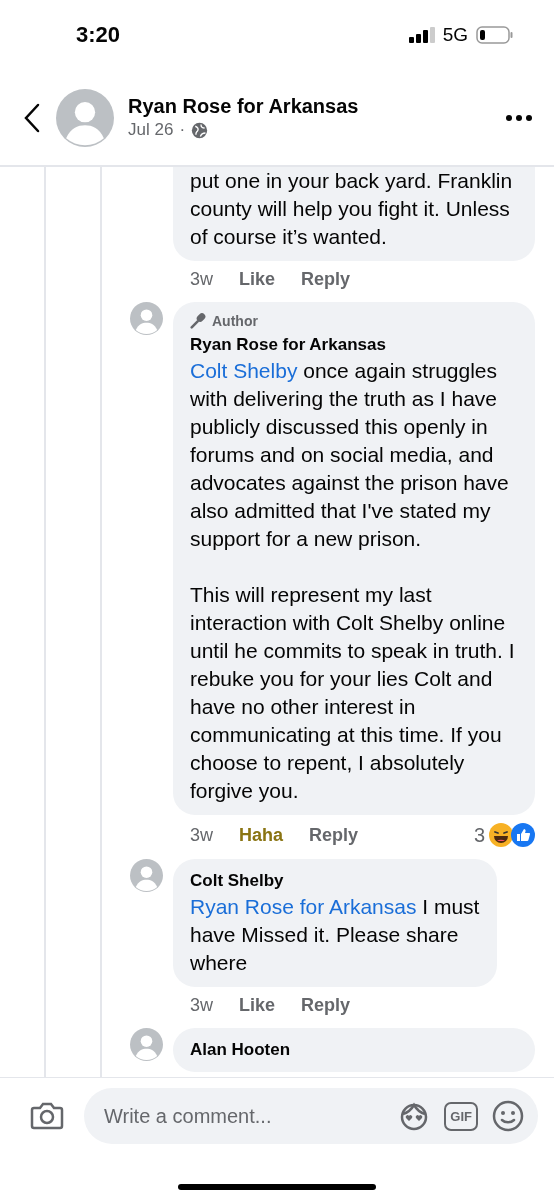  I want to click on mention-link: Ryan Rose for Arkansas, so click(303, 906).